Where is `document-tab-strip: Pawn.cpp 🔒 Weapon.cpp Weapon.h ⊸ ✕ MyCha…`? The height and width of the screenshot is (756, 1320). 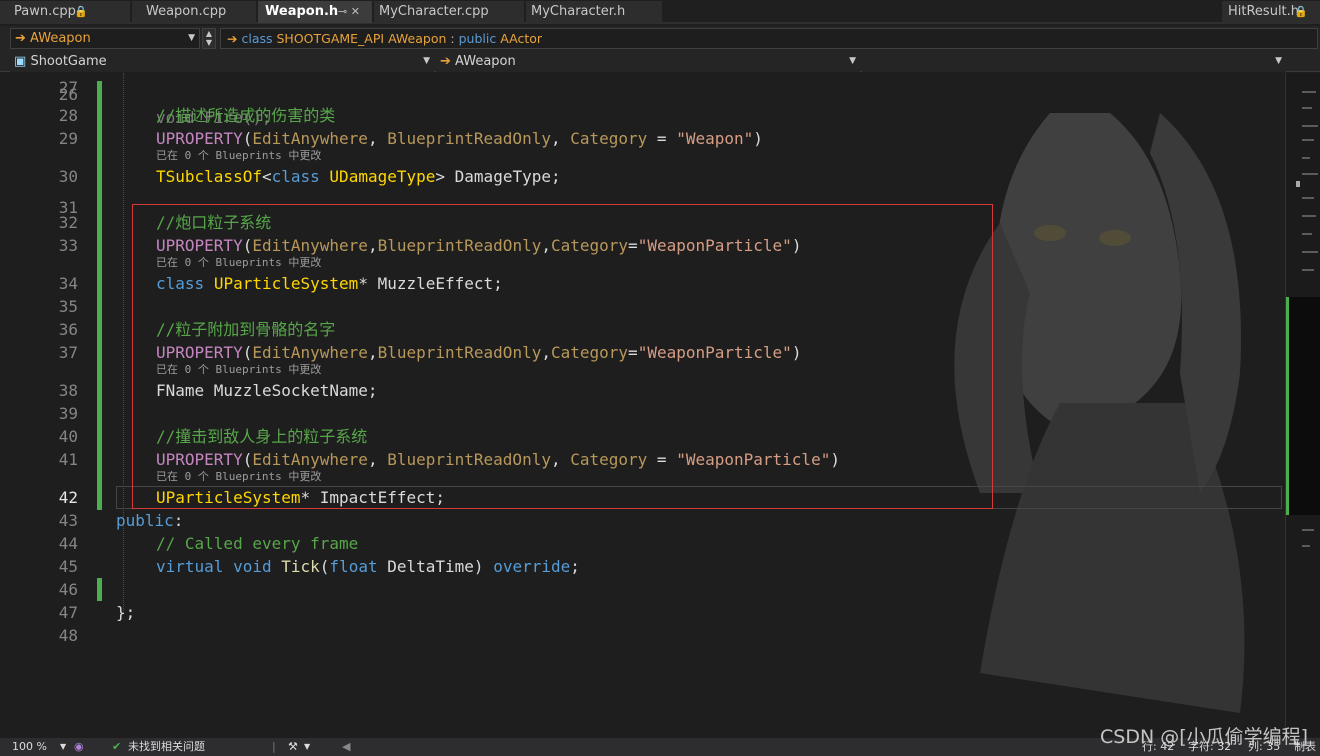 document-tab-strip: Pawn.cpp 🔒 Weapon.cpp Weapon.h ⊸ ✕ MyCha… is located at coordinates (660, 12).